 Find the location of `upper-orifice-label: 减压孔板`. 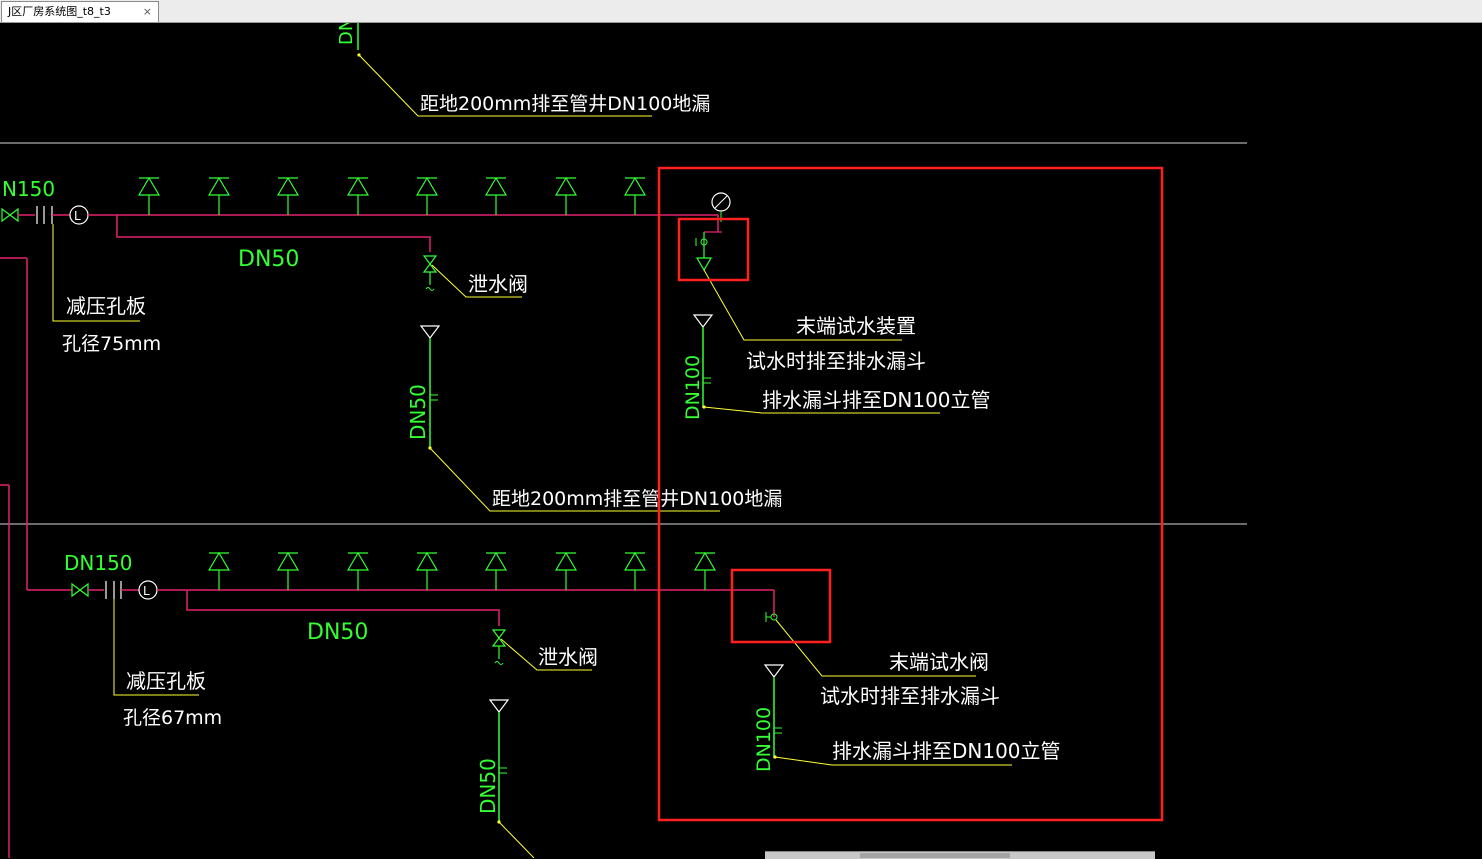

upper-orifice-label: 减压孔板 is located at coordinates (106, 306).